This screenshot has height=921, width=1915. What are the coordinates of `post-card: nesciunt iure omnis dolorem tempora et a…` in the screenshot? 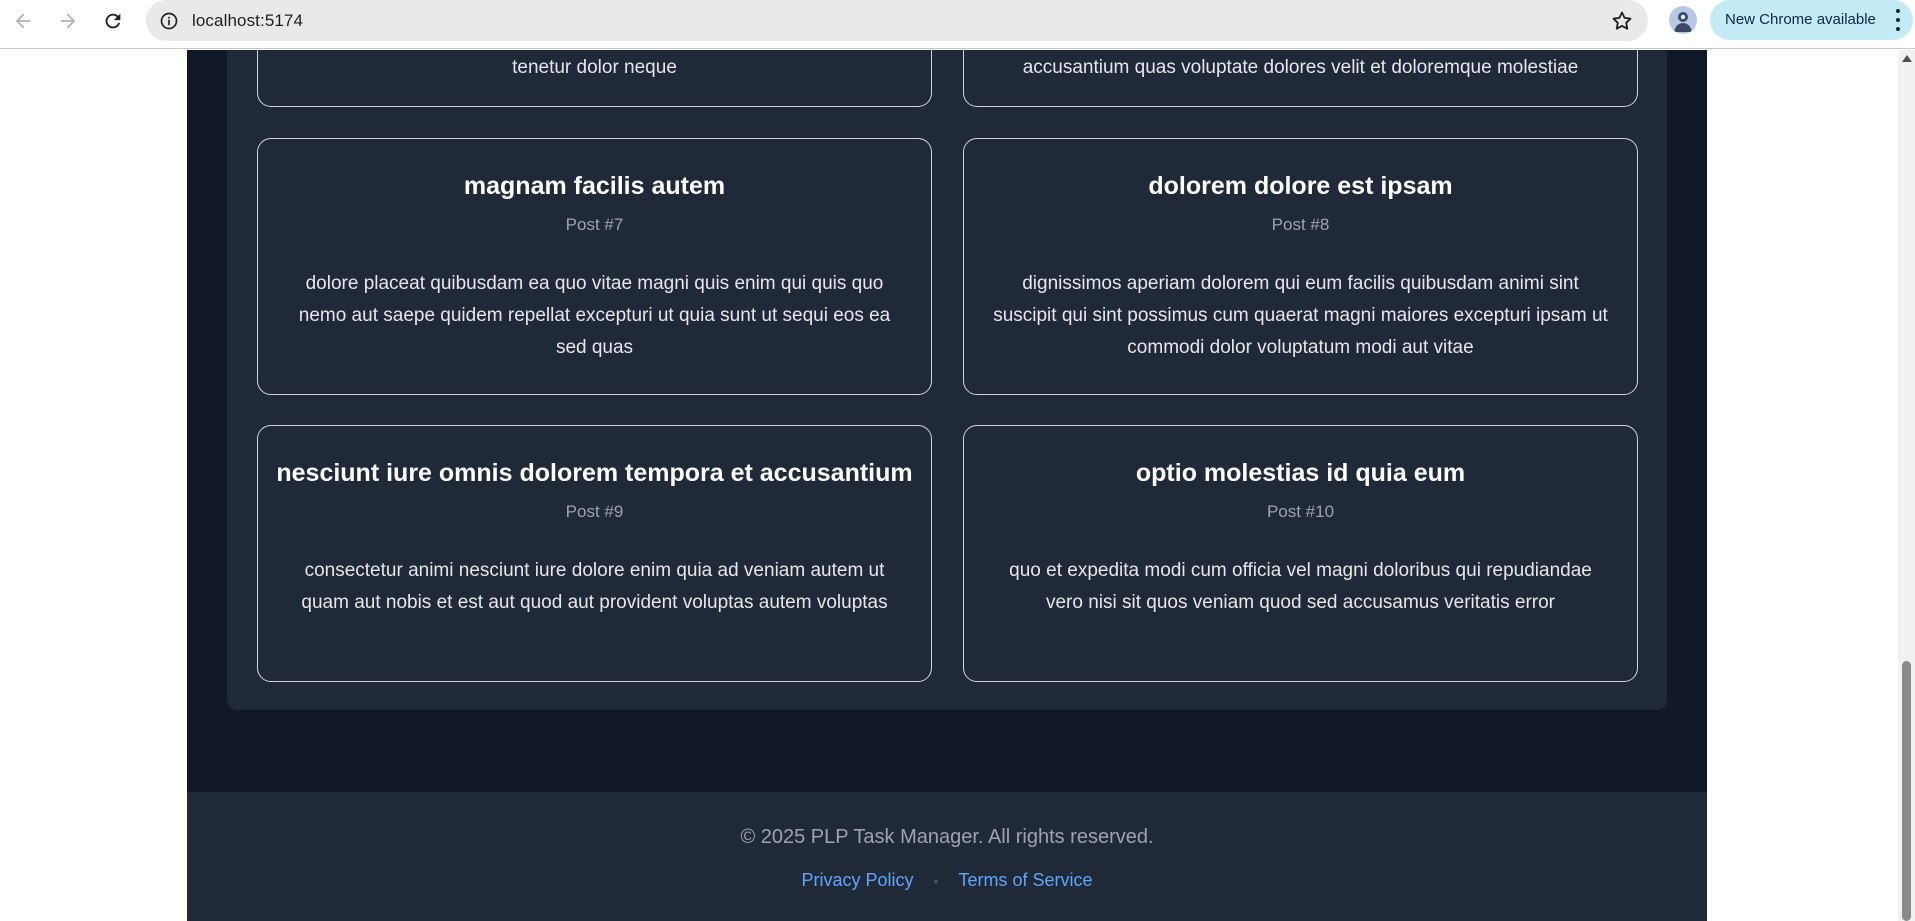 It's located at (594, 553).